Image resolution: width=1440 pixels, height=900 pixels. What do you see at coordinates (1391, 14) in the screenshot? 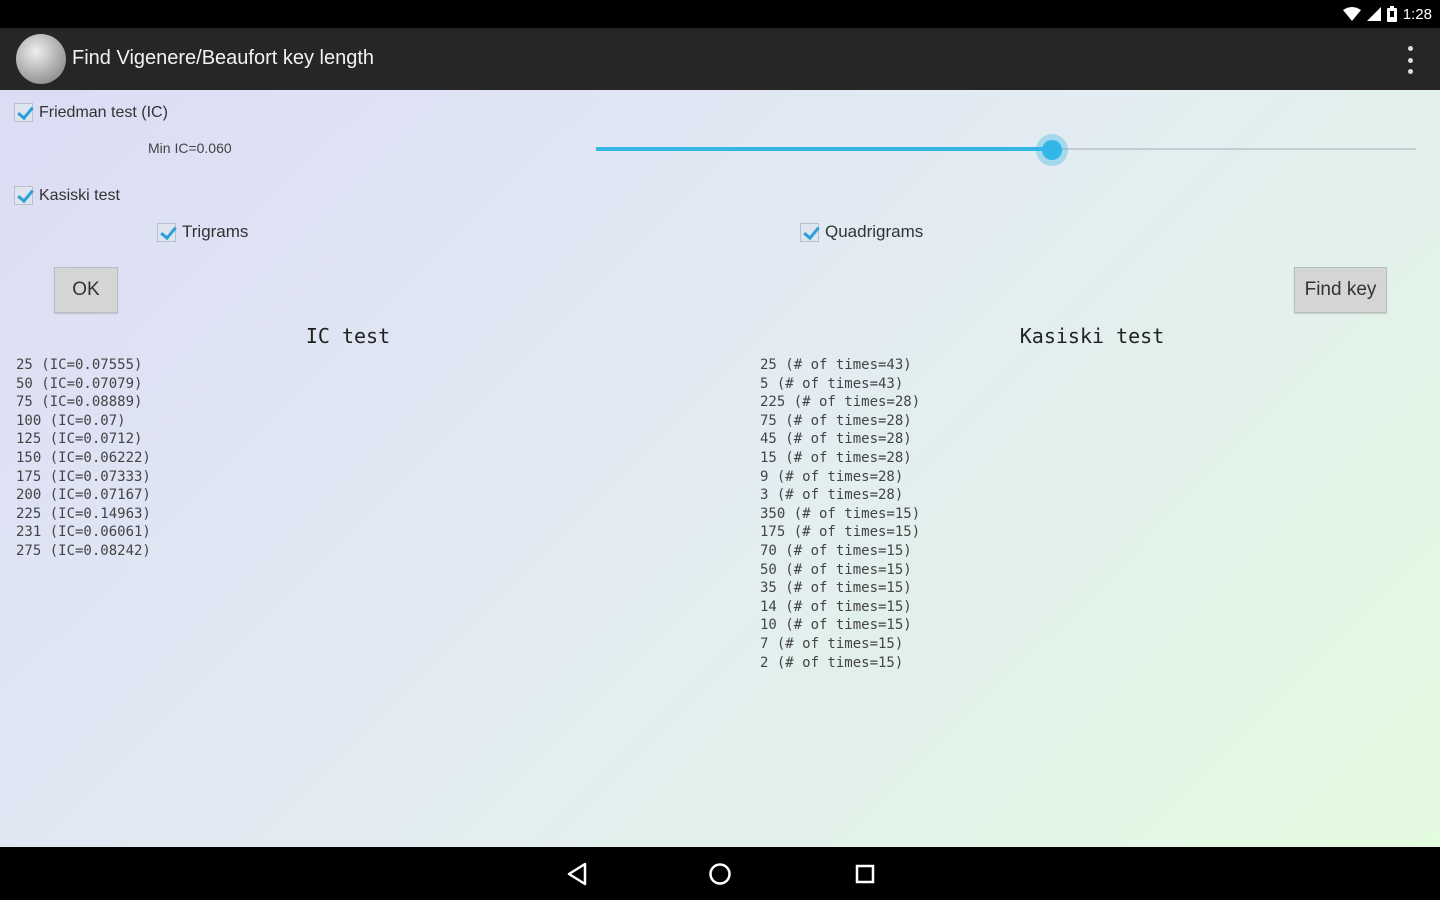
I see `battery-icon` at bounding box center [1391, 14].